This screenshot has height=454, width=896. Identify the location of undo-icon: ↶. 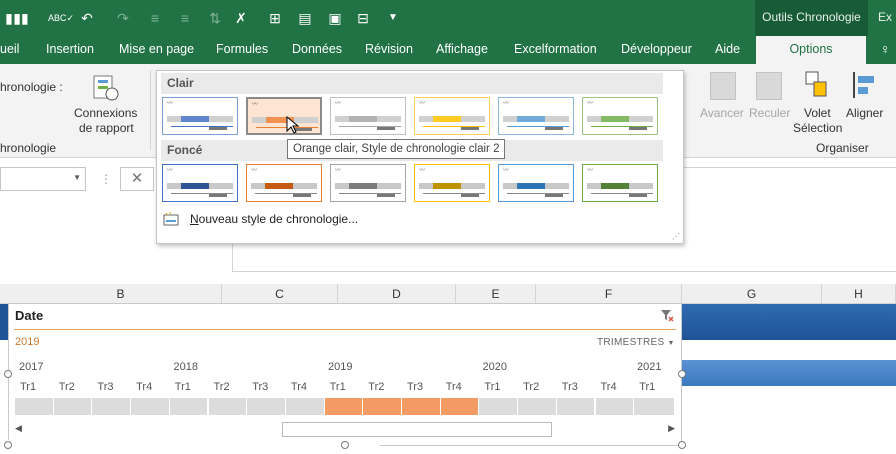
(87, 18).